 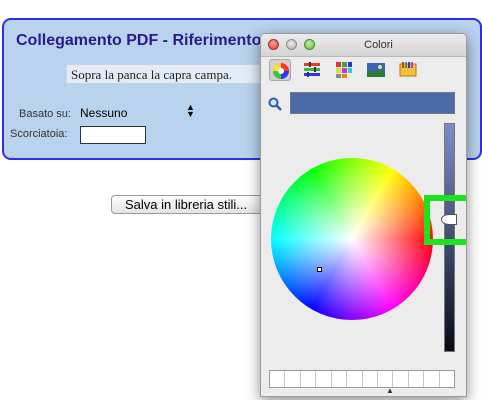 What do you see at coordinates (372, 103) in the screenshot?
I see `current-color-swatch` at bounding box center [372, 103].